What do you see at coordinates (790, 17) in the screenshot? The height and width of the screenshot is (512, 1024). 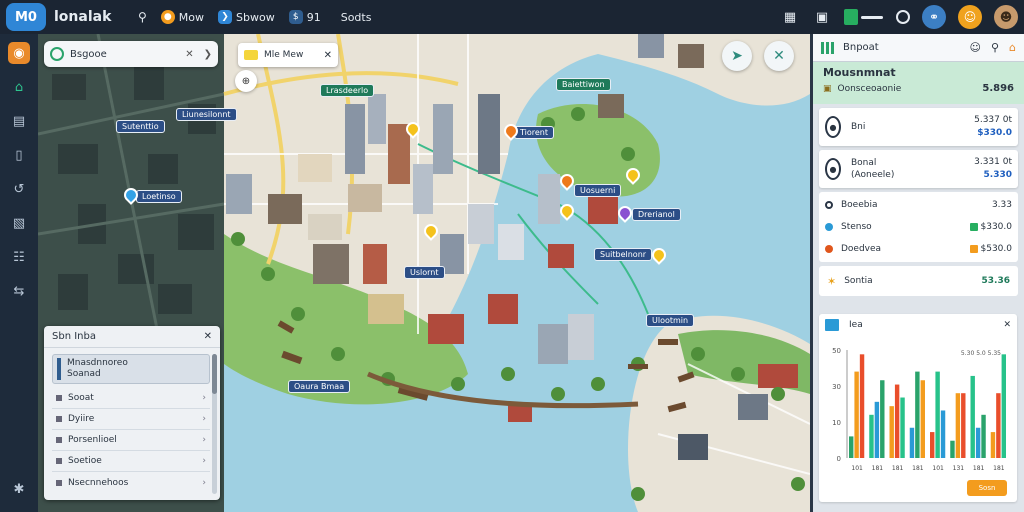 I see `grid-icon: ▦` at bounding box center [790, 17].